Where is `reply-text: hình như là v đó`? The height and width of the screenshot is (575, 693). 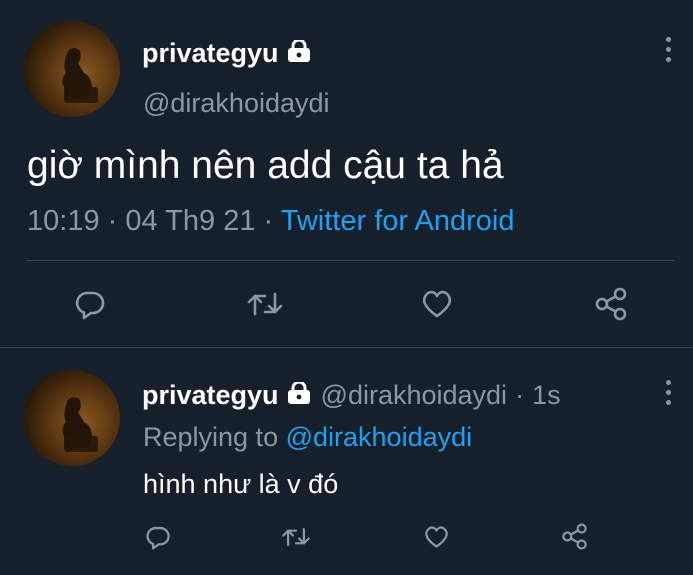
reply-text: hình như là v đó is located at coordinates (241, 484).